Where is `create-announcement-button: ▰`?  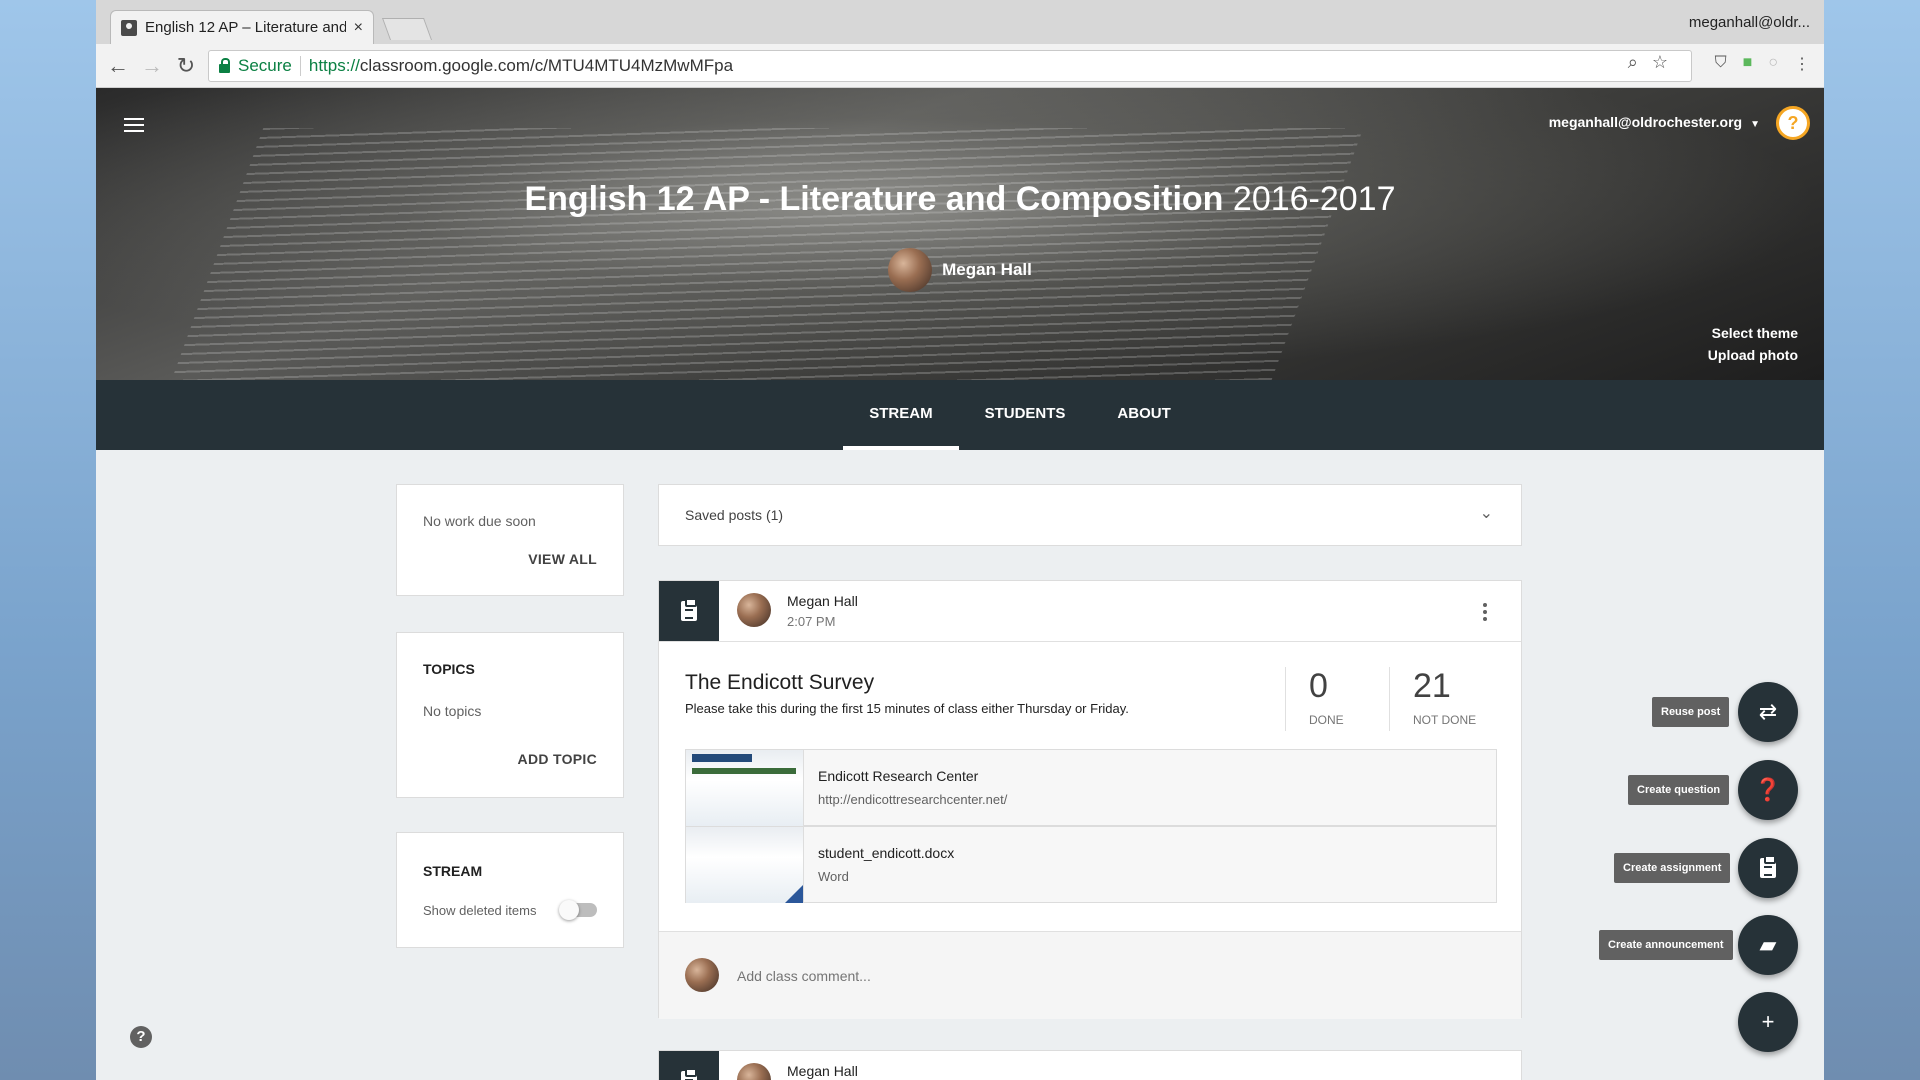
create-announcement-button: ▰ is located at coordinates (1768, 945).